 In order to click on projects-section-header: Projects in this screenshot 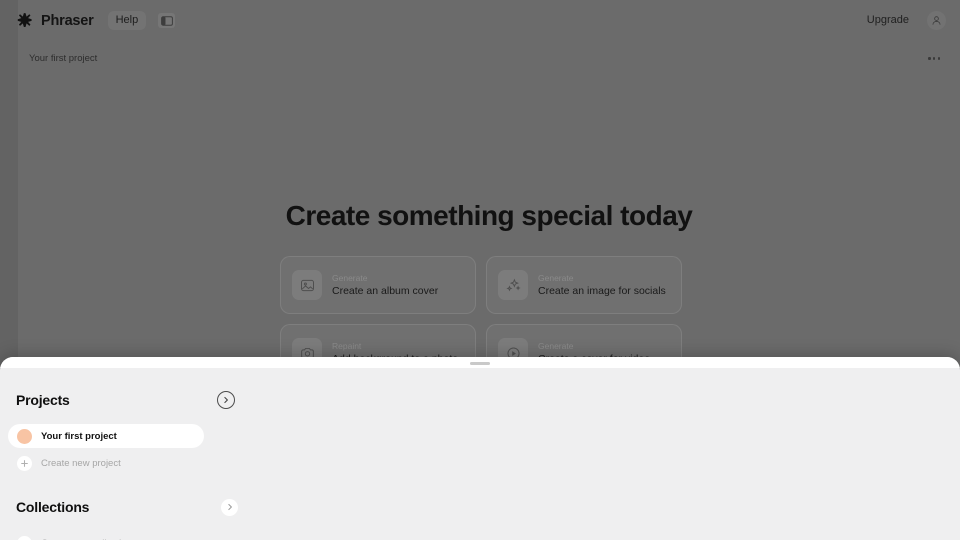, I will do `click(480, 400)`.